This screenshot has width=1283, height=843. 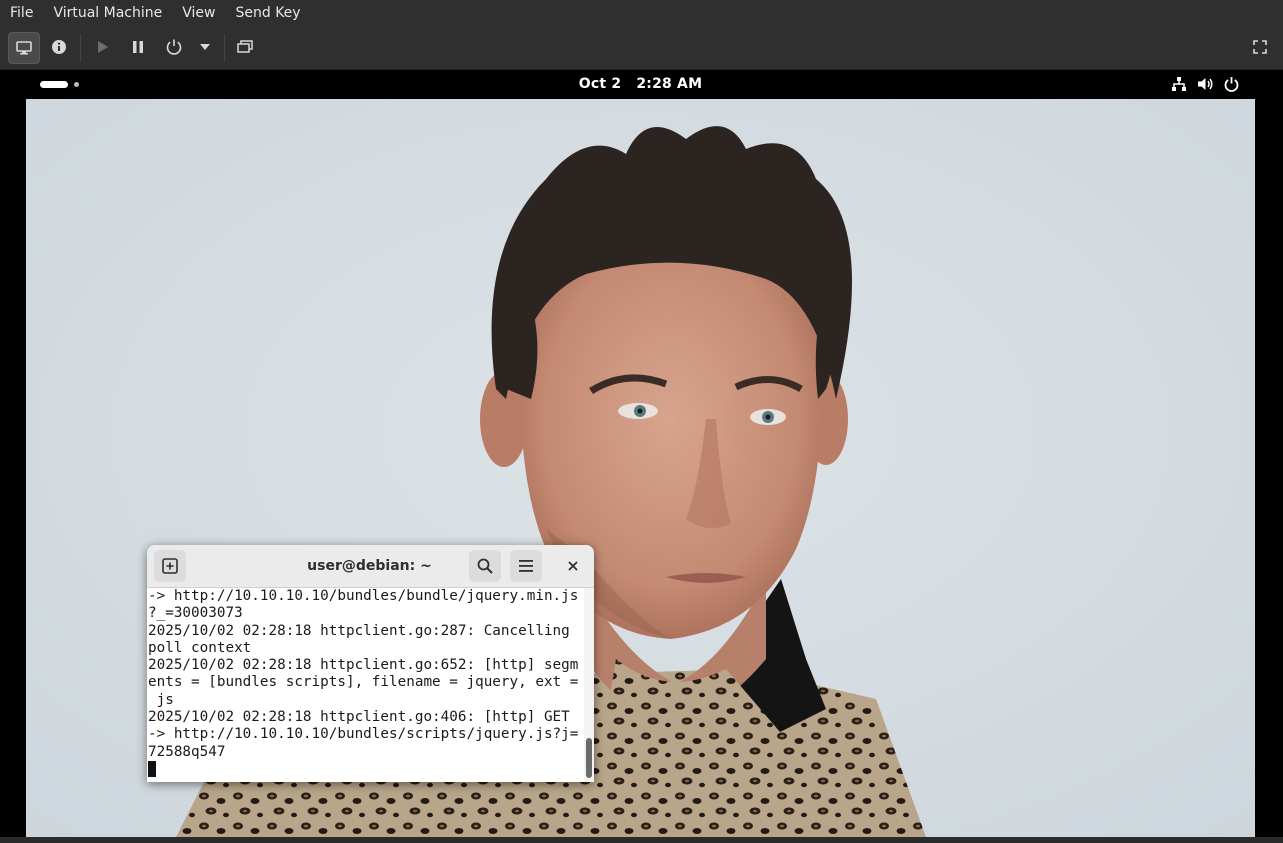 I want to click on system-menu, so click(x=1205, y=84).